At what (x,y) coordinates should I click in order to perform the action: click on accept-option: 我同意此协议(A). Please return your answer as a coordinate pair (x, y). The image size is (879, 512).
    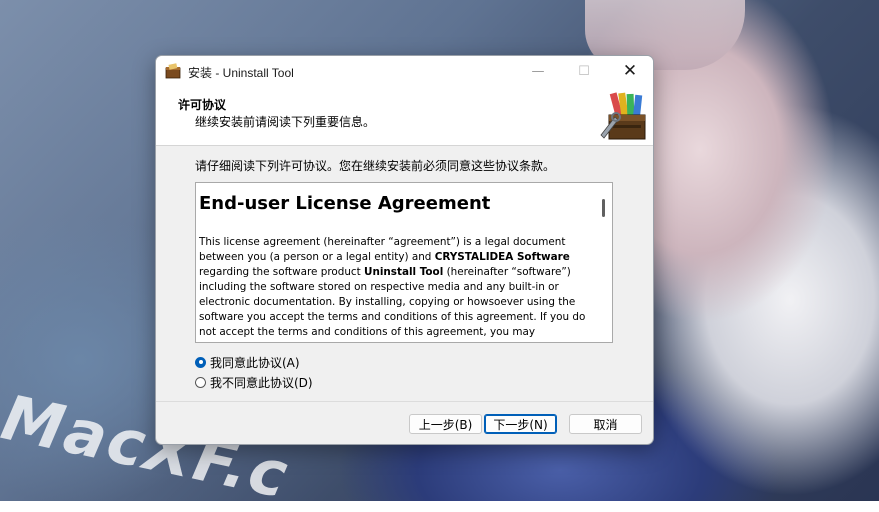
    Looking at the image, I should click on (247, 362).